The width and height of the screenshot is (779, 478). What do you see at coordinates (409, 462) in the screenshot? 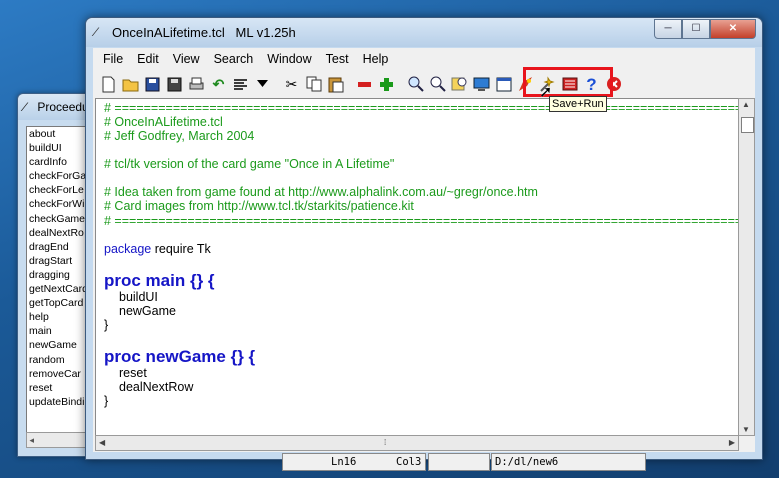
I see `status-col: Col3` at bounding box center [409, 462].